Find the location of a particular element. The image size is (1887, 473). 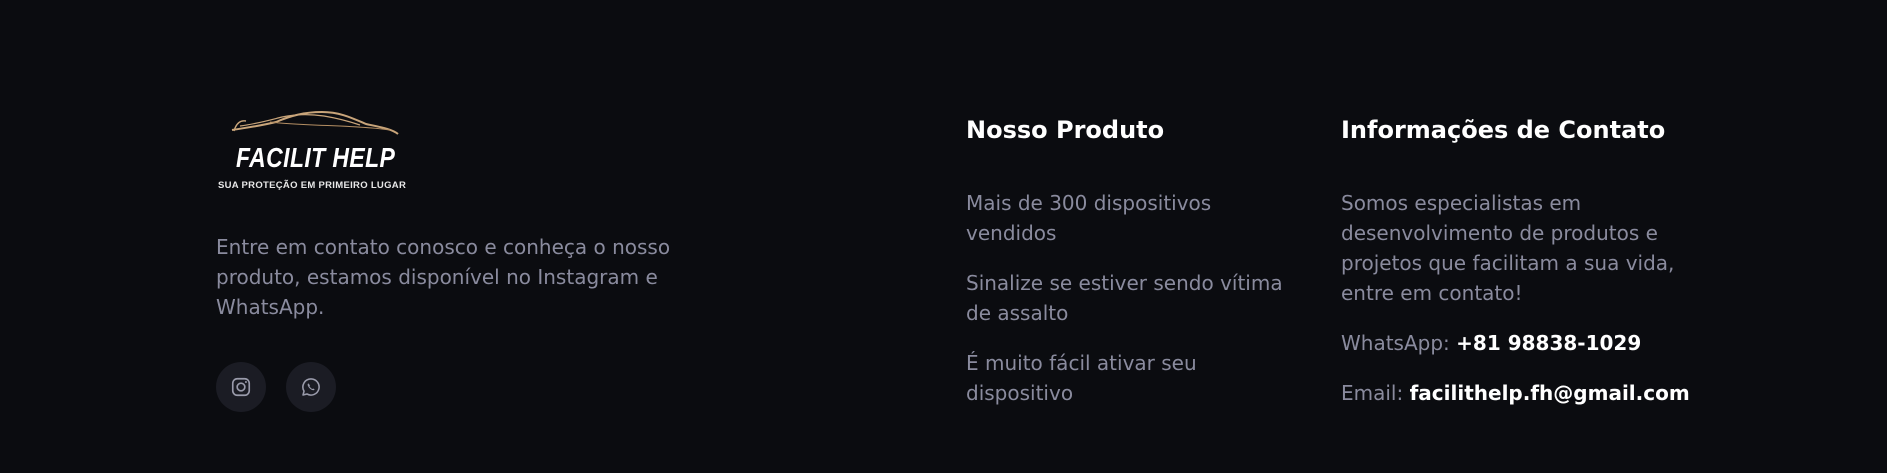

whatsapp-line: WhatsApp: +81 98838-1029 is located at coordinates (1521, 343).